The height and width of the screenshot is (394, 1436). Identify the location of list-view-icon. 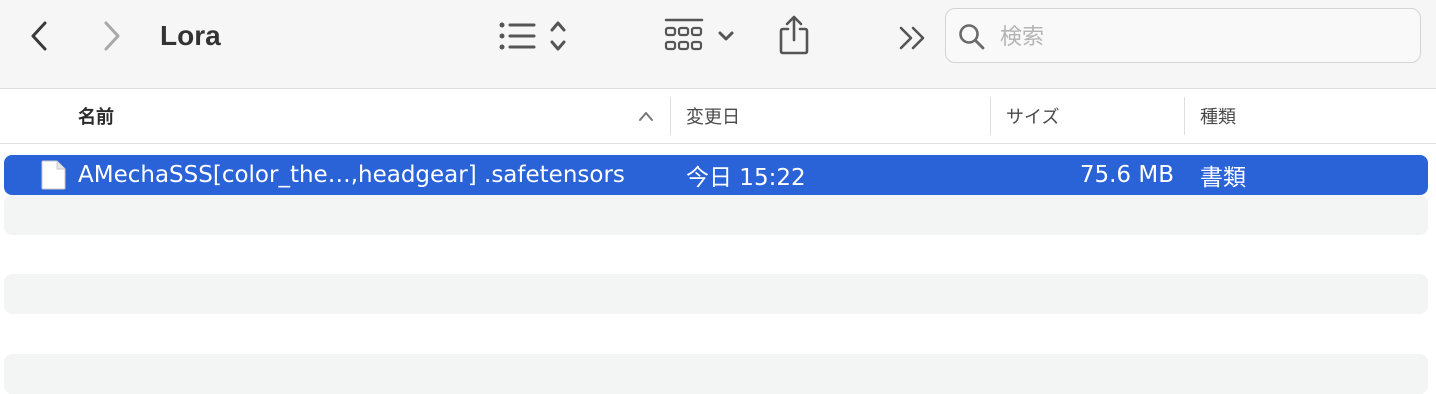
(532, 36).